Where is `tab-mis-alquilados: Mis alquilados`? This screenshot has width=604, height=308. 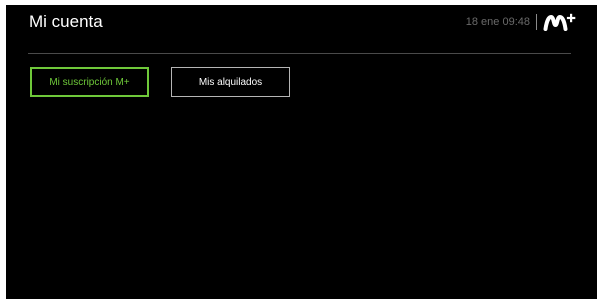
tab-mis-alquilados: Mis alquilados is located at coordinates (230, 82).